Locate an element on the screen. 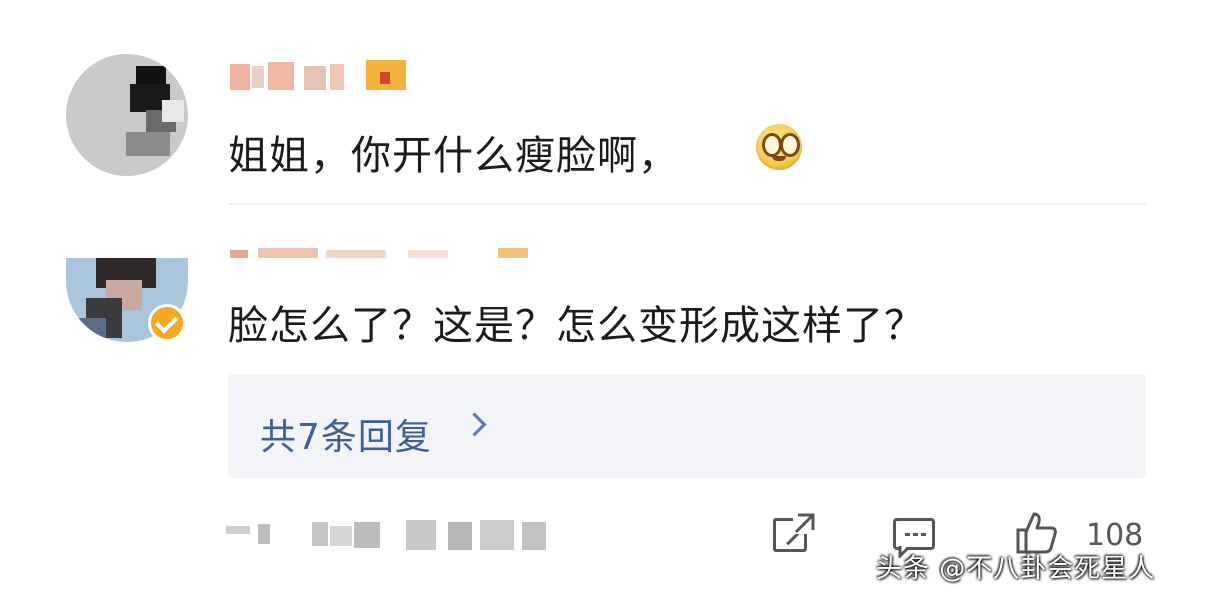 The width and height of the screenshot is (1206, 596). verified-badge is located at coordinates (167, 323).